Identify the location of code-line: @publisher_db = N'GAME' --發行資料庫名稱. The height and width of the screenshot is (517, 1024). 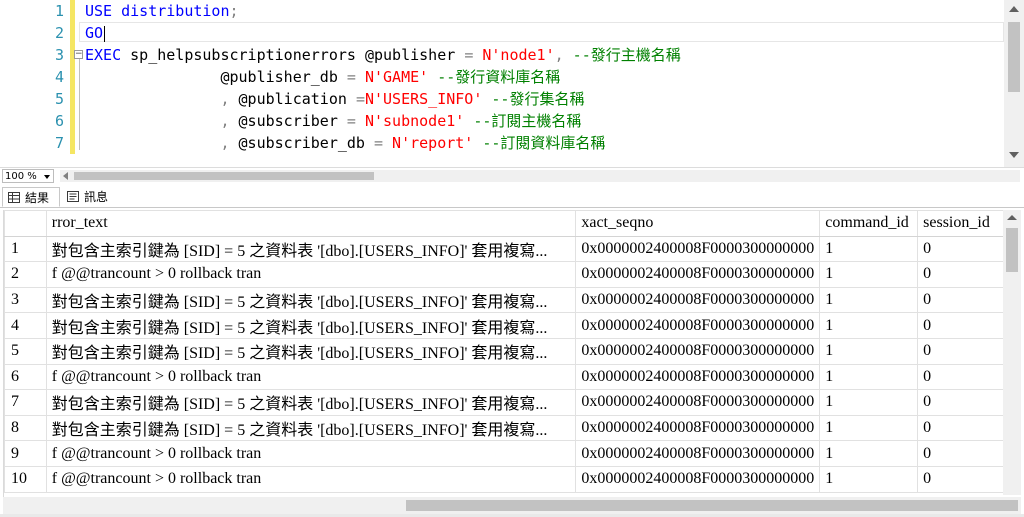
(322, 77).